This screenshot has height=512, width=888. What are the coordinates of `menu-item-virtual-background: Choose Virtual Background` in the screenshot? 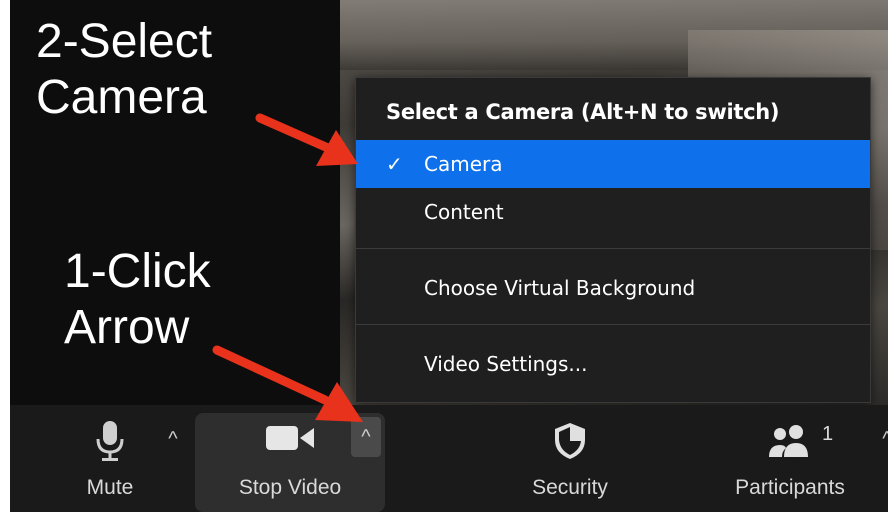 It's located at (613, 288).